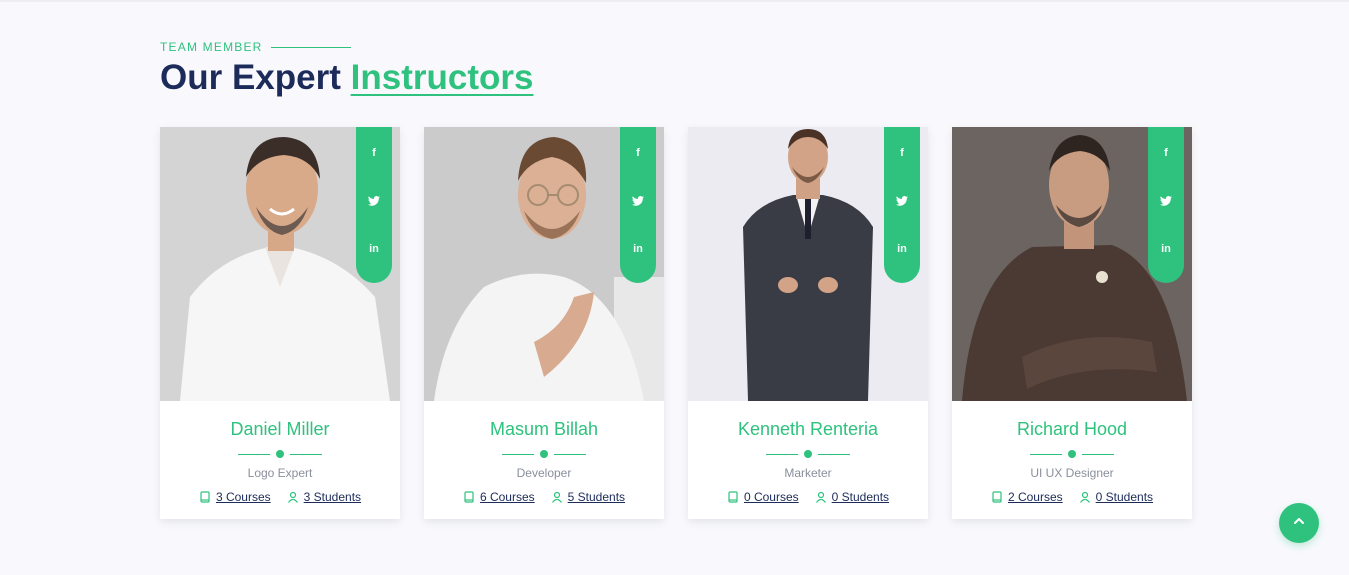  What do you see at coordinates (280, 430) in the screenshot?
I see `instructor-name: Daniel Miller` at bounding box center [280, 430].